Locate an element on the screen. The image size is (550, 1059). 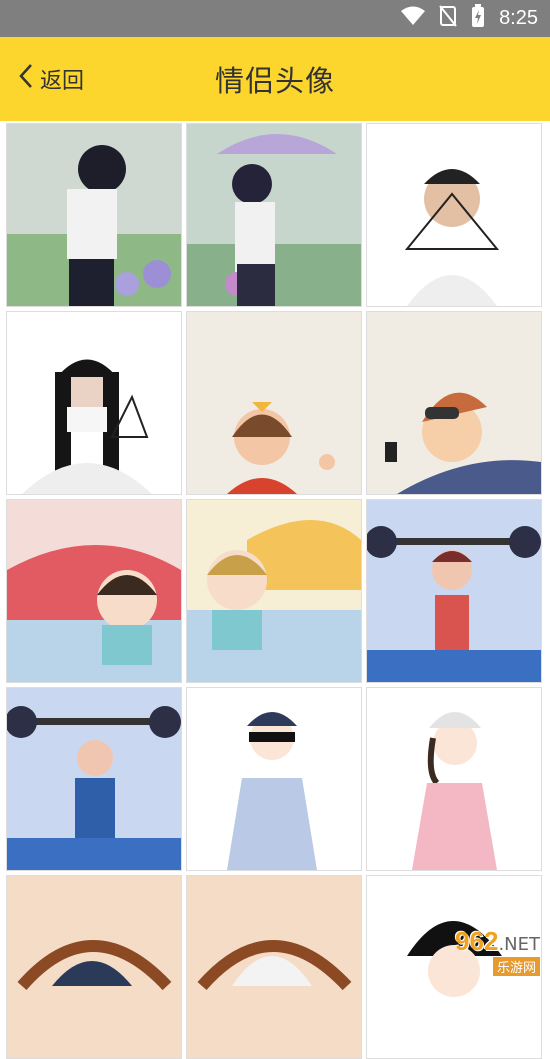
watermark-logo: 962.NET 乐游网 is located at coordinates (475, 951).